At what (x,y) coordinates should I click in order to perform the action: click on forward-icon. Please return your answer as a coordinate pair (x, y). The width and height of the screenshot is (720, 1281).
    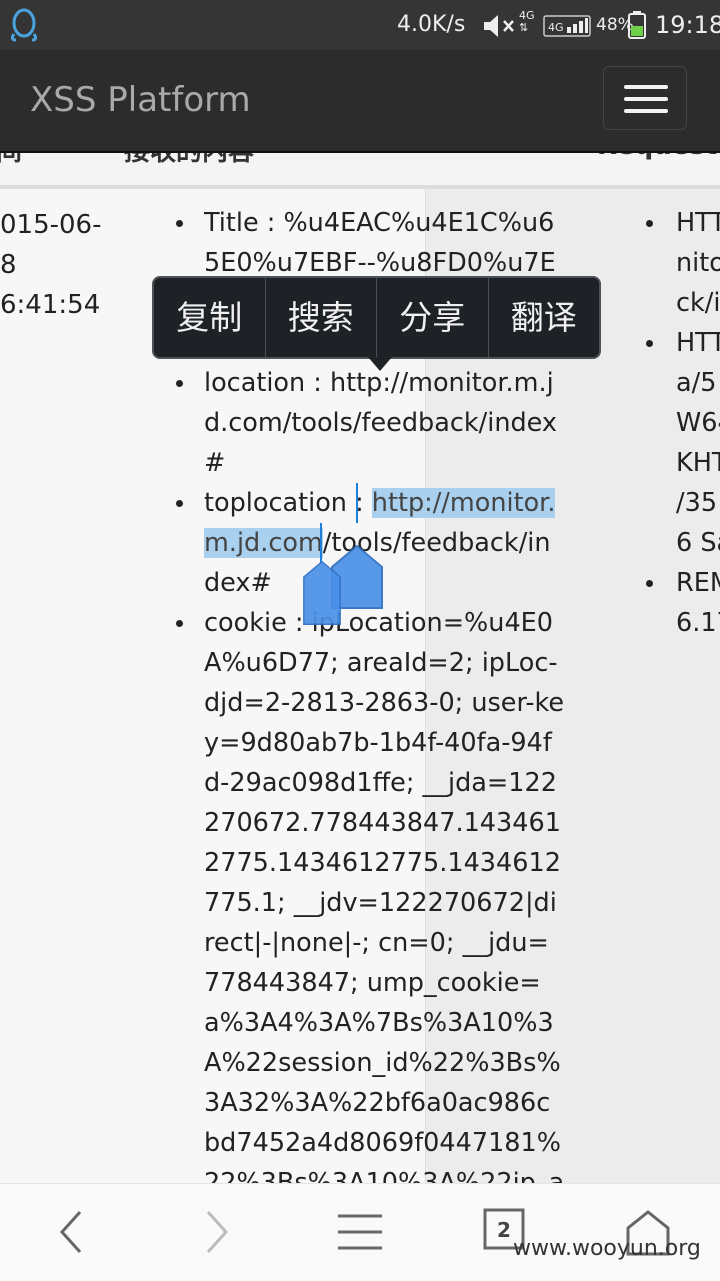
    Looking at the image, I should click on (216, 1232).